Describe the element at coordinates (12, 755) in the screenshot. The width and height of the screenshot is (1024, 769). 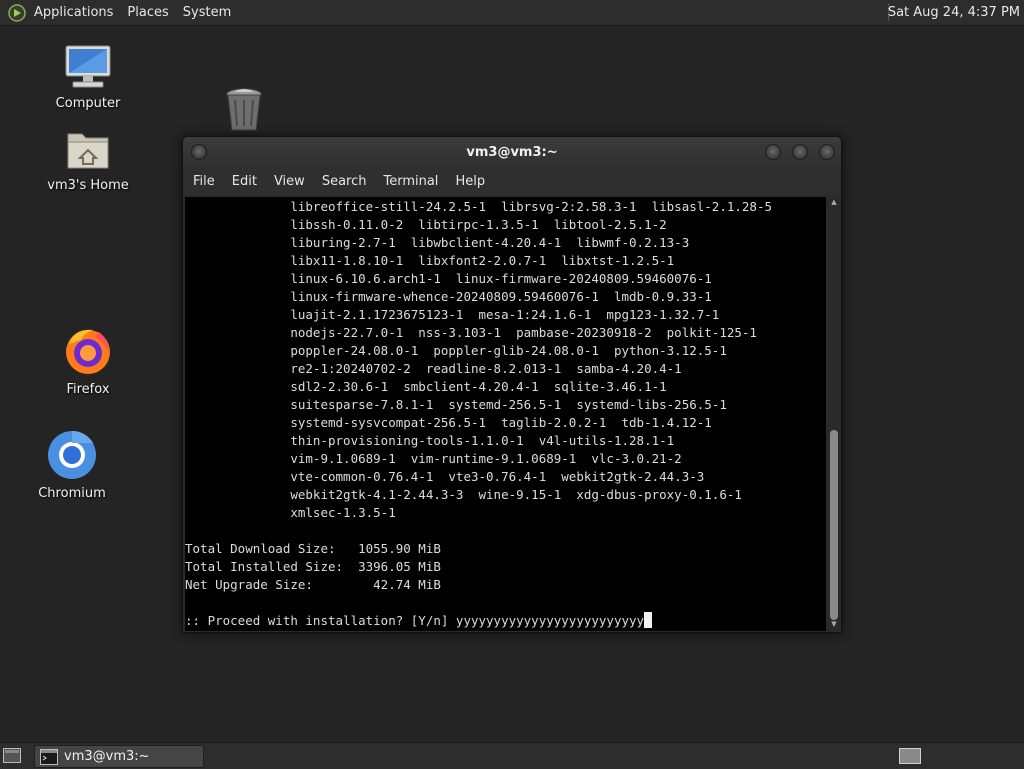
I see `show-desktop-icon` at that location.